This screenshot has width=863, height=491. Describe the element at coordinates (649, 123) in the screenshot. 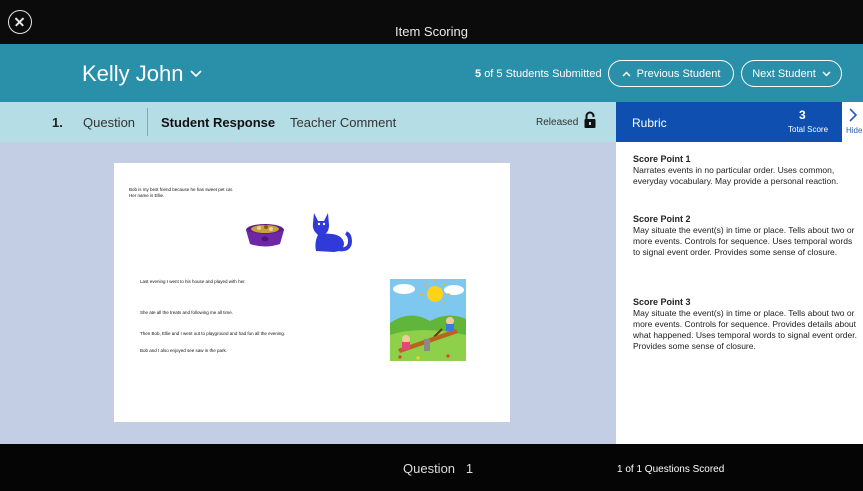

I see `rubric-title: Rubric` at that location.